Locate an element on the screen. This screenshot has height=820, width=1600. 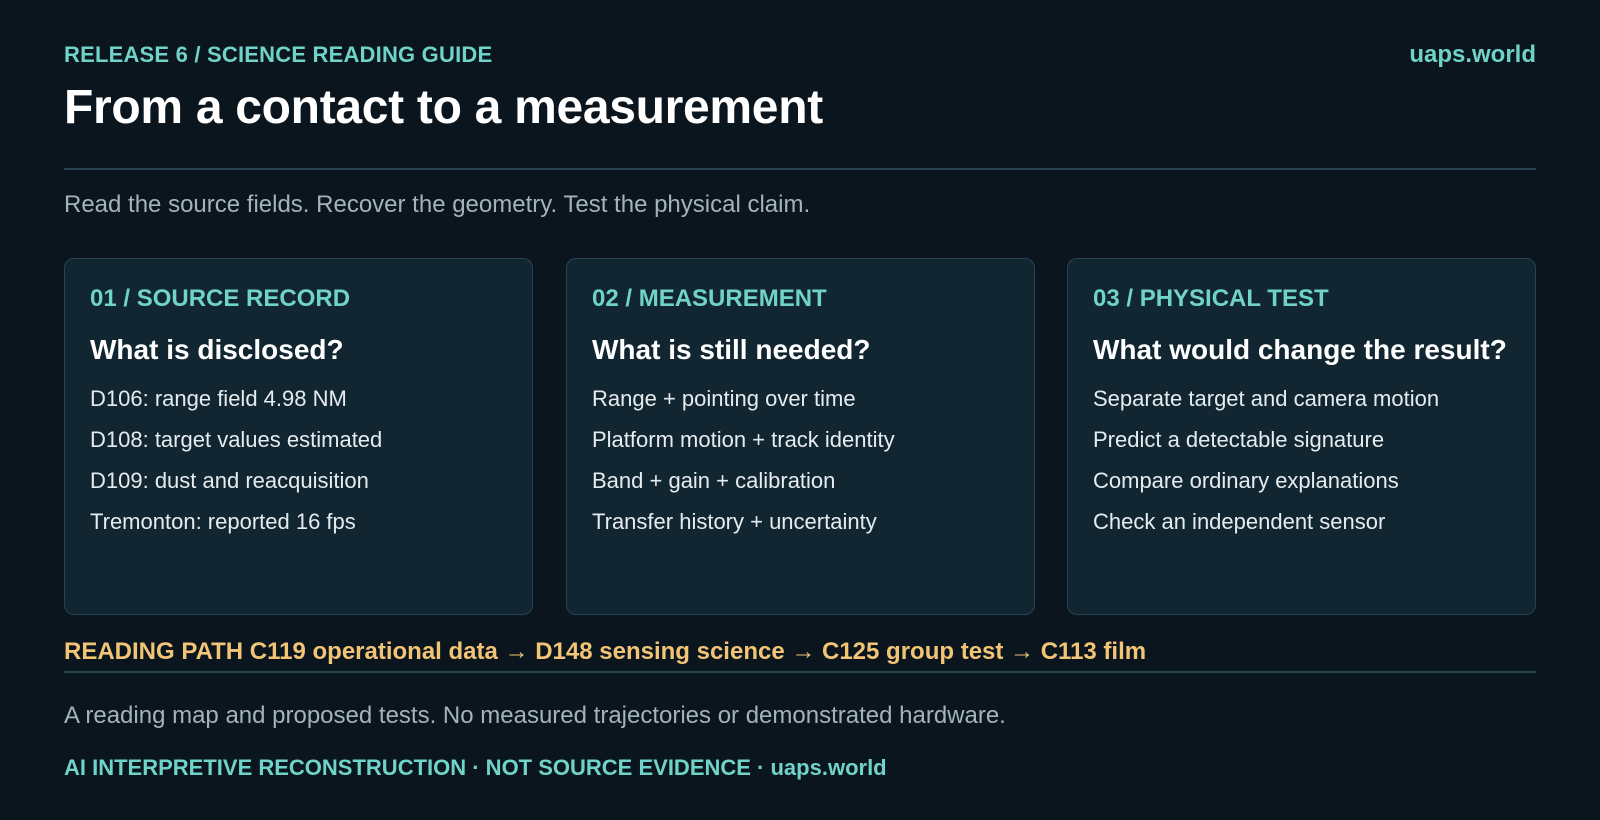
list-item: Tremonton: reported 16 fps is located at coordinates (223, 521).